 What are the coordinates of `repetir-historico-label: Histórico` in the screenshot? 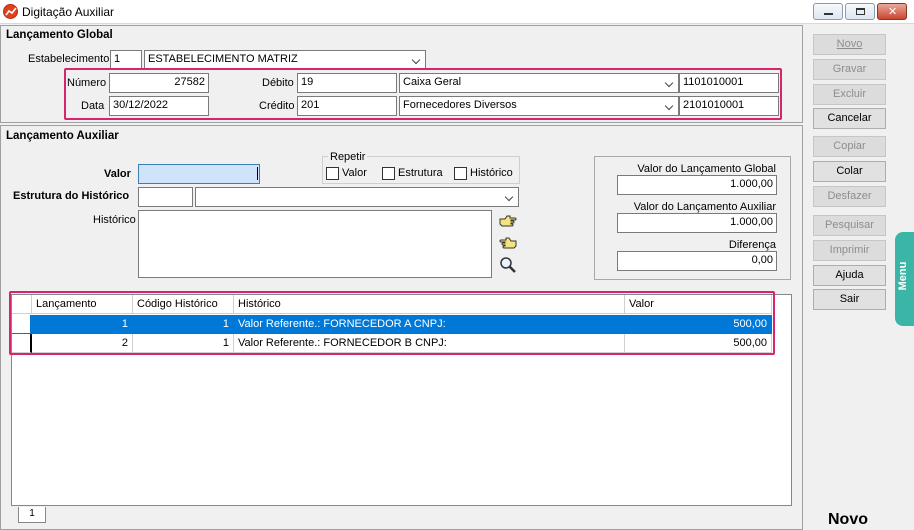 It's located at (491, 173).